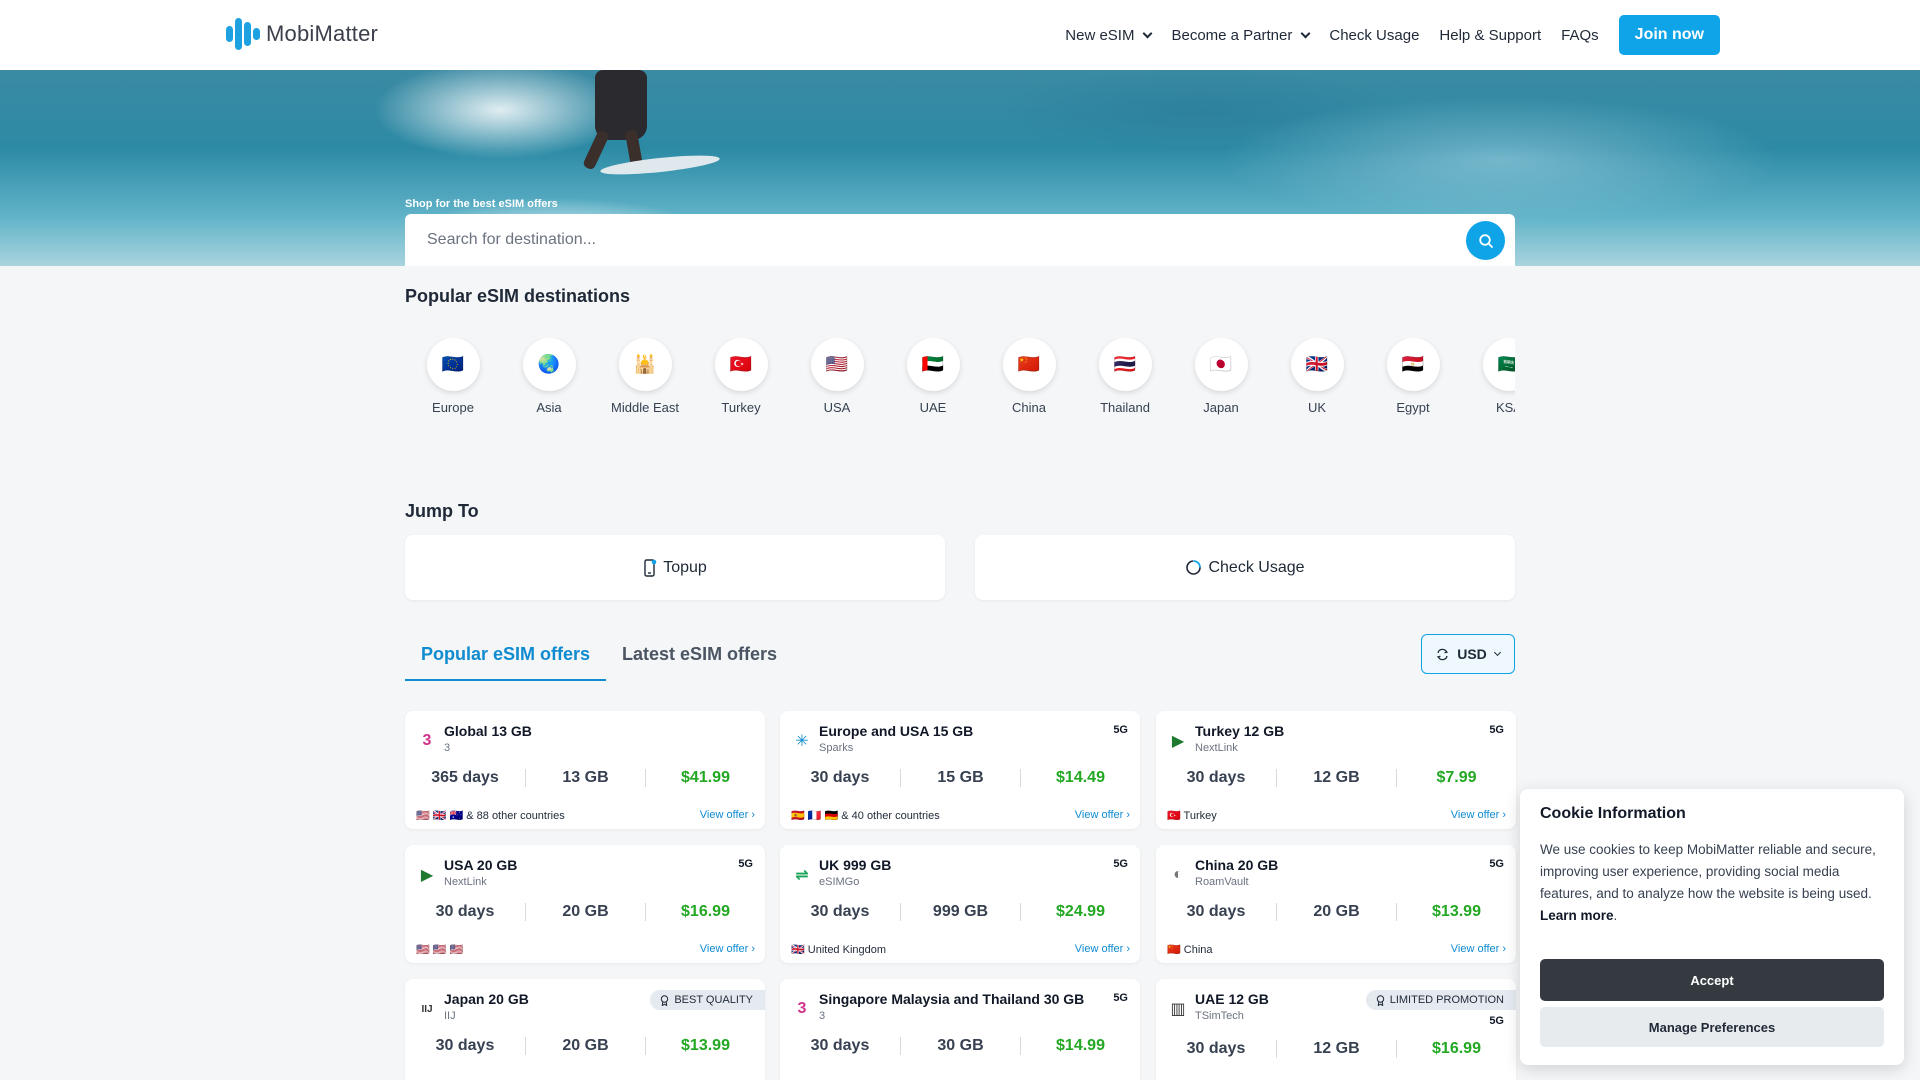  I want to click on search-box, so click(960, 240).